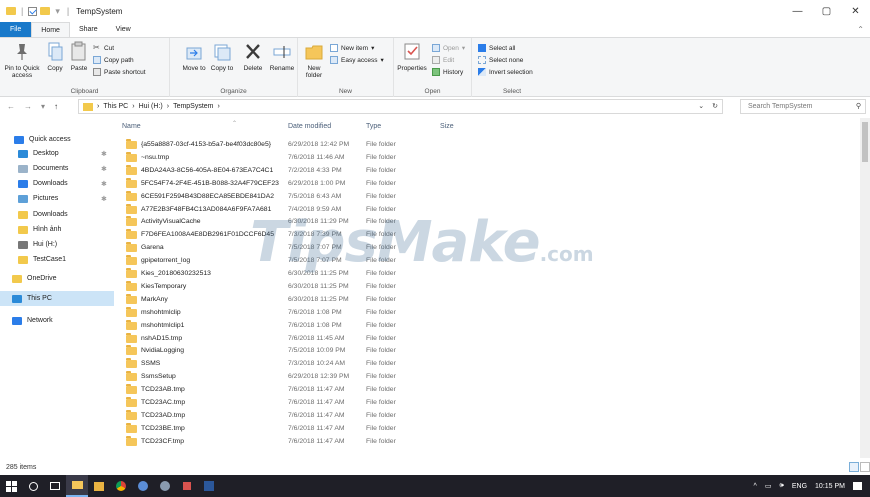  What do you see at coordinates (57, 183) in the screenshot?
I see `sidebar-item-downloads: Downloads ✱` at bounding box center [57, 183].